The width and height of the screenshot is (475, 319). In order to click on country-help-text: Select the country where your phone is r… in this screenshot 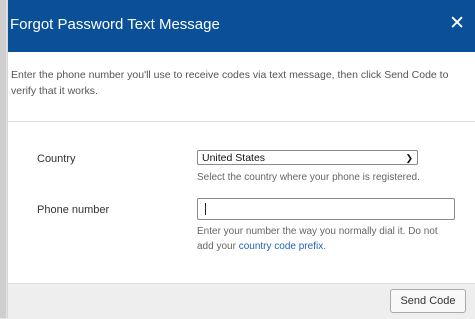, I will do `click(308, 177)`.